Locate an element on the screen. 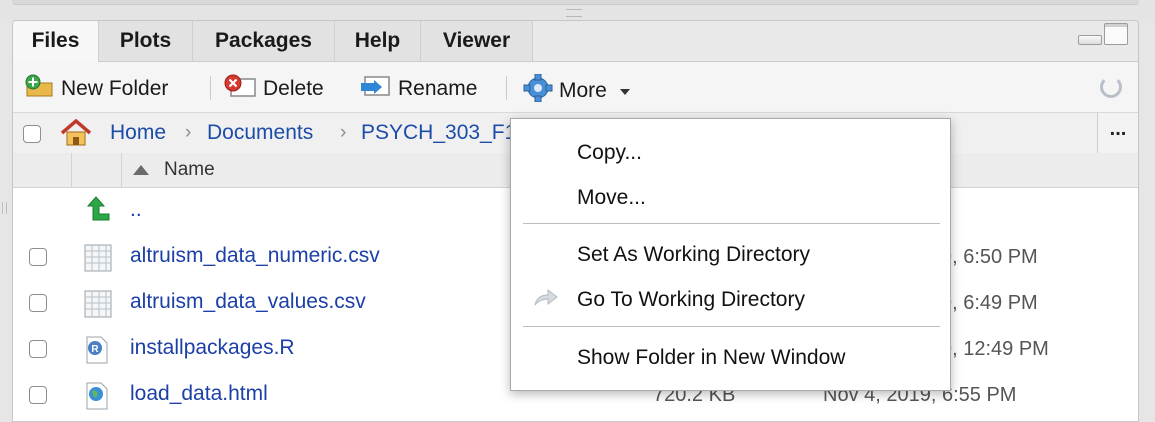 The height and width of the screenshot is (422, 1155). new-folder-button: New Folder is located at coordinates (96, 87).